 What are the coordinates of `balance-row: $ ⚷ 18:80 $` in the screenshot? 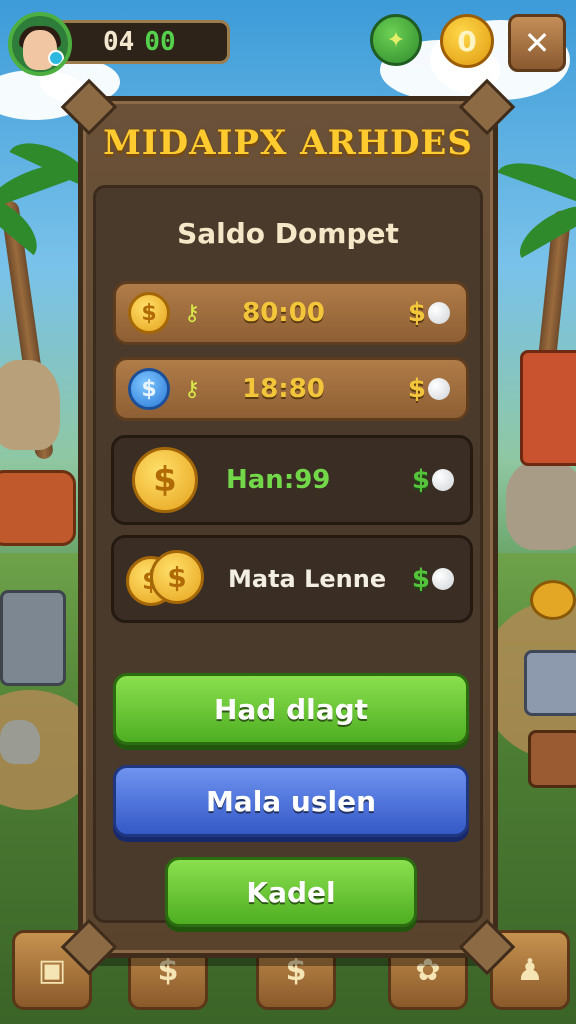 It's located at (291, 389).